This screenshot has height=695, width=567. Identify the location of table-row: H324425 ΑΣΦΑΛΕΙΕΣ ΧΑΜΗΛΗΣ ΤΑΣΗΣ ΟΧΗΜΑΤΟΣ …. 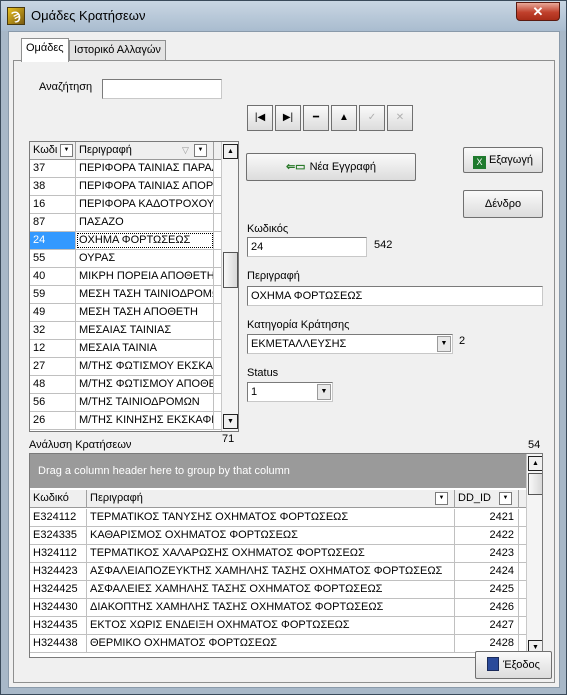
(278, 590).